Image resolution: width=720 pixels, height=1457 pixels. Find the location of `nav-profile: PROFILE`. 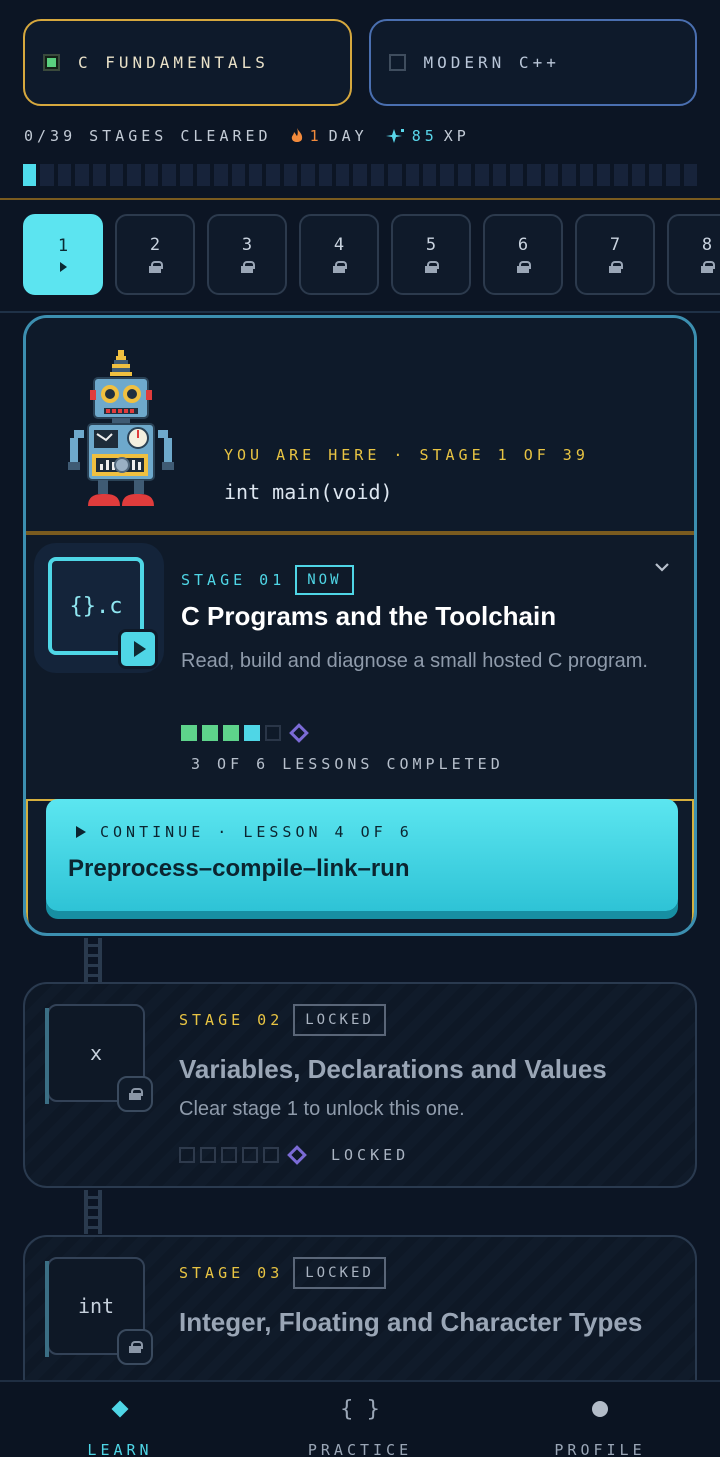

nav-profile: PROFILE is located at coordinates (600, 1419).